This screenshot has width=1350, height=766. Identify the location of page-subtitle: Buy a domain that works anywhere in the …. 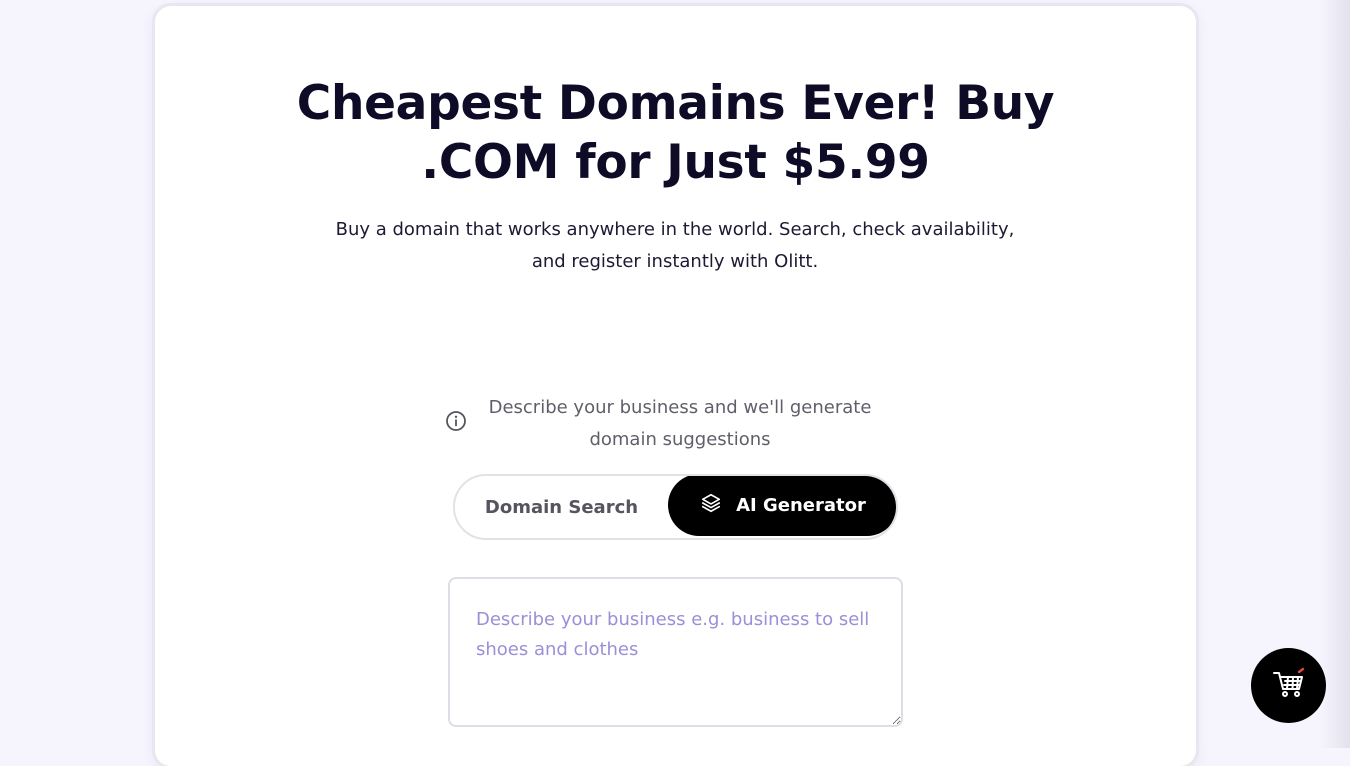
(675, 246).